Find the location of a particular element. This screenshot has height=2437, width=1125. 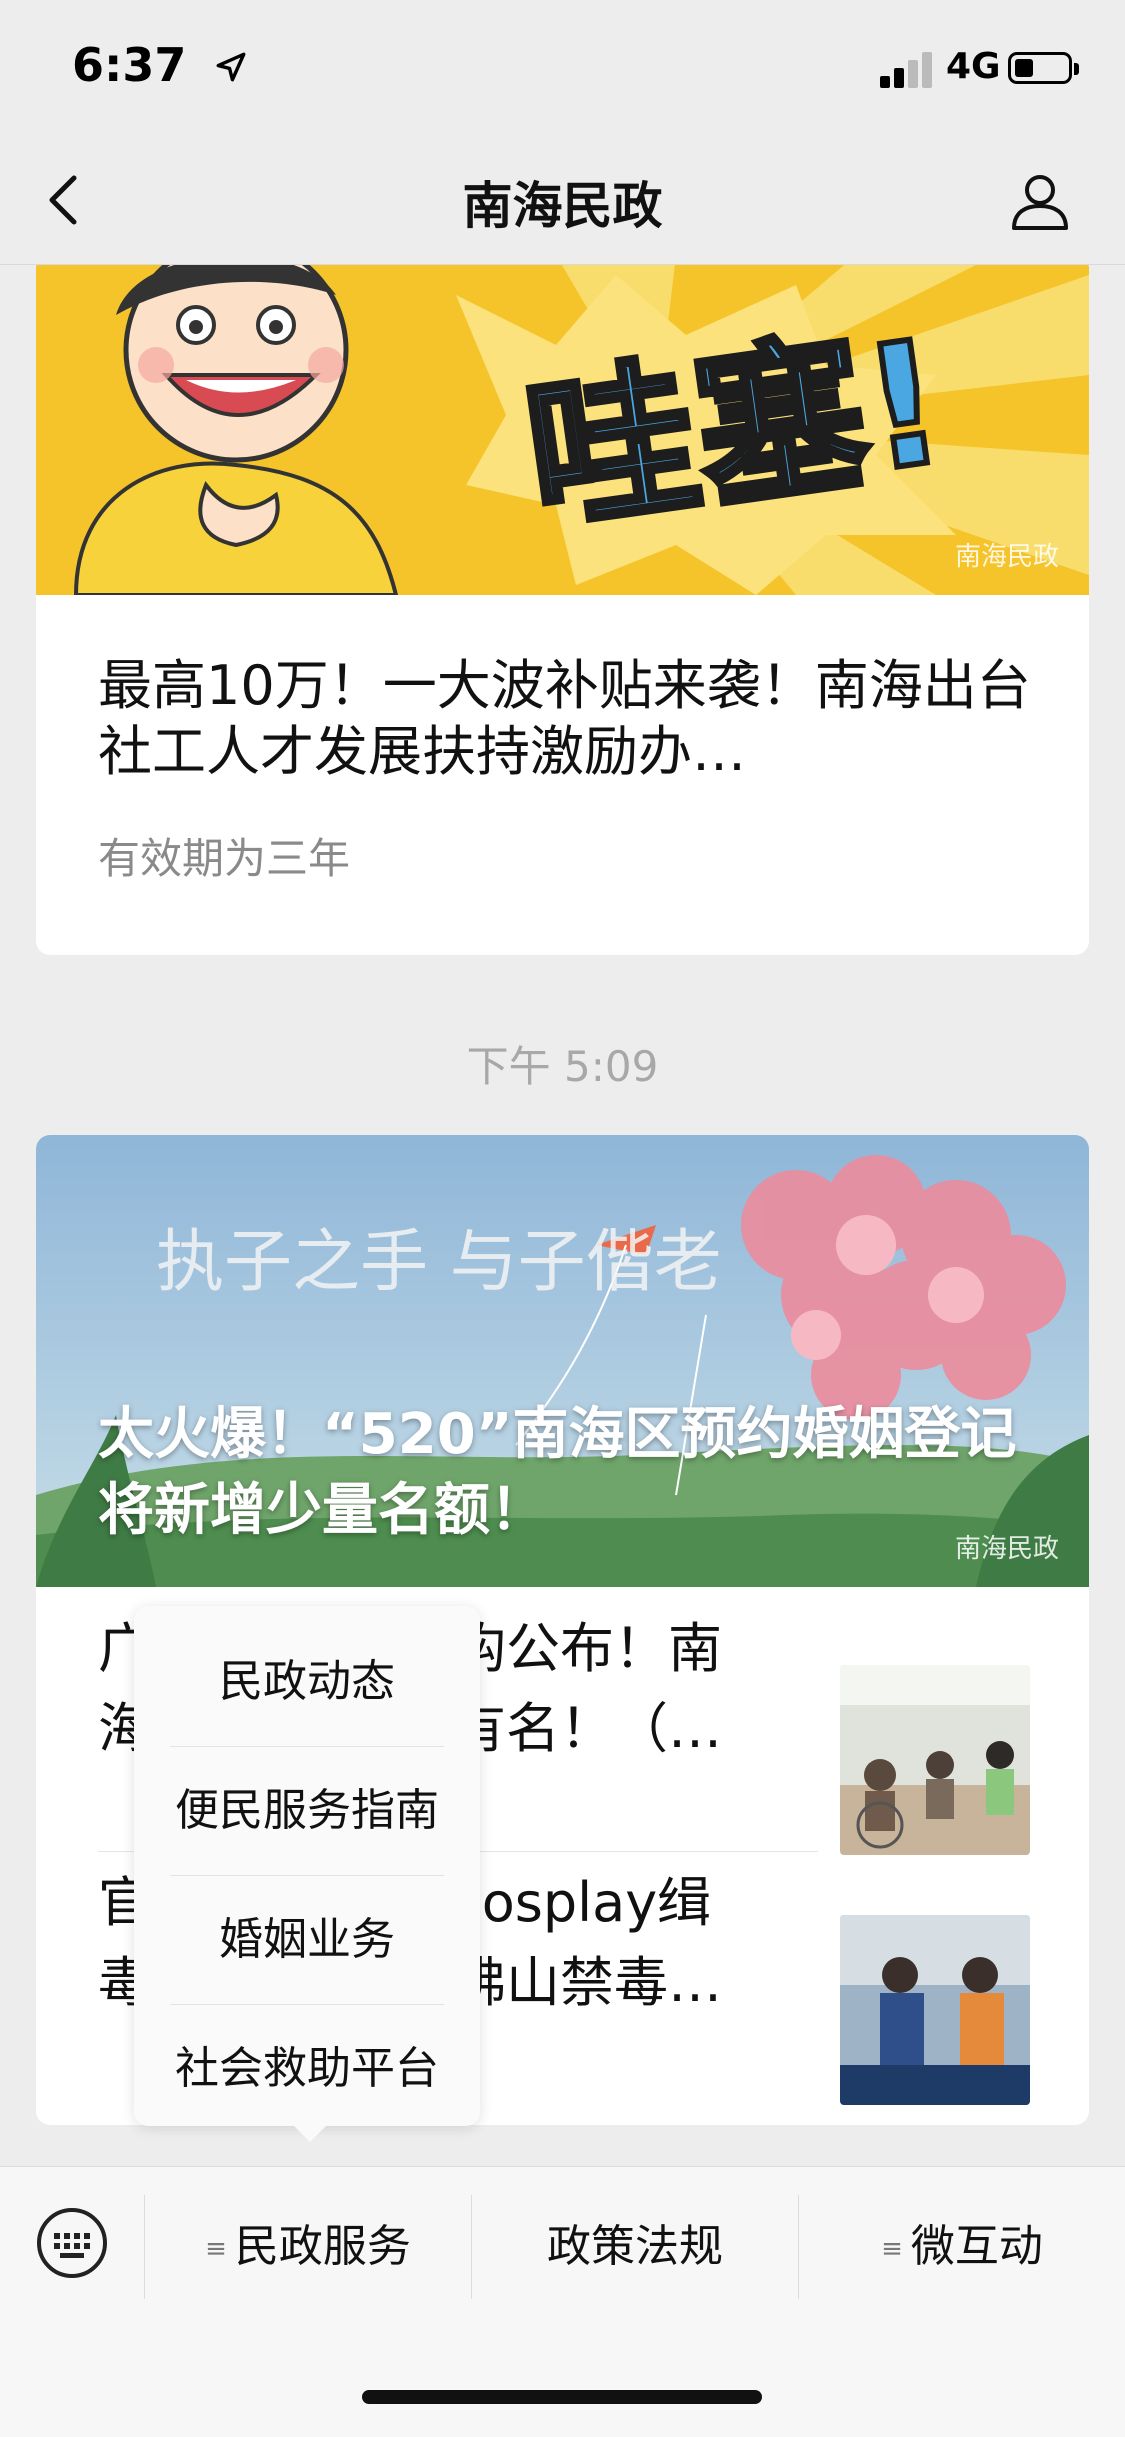

menu-label: 微互动 is located at coordinates (976, 2246).